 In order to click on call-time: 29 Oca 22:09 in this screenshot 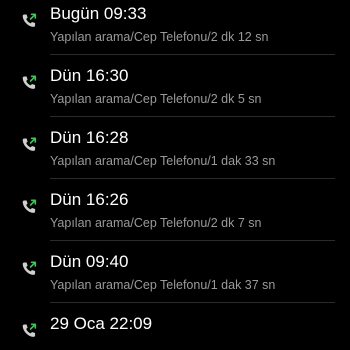, I will do `click(101, 323)`.